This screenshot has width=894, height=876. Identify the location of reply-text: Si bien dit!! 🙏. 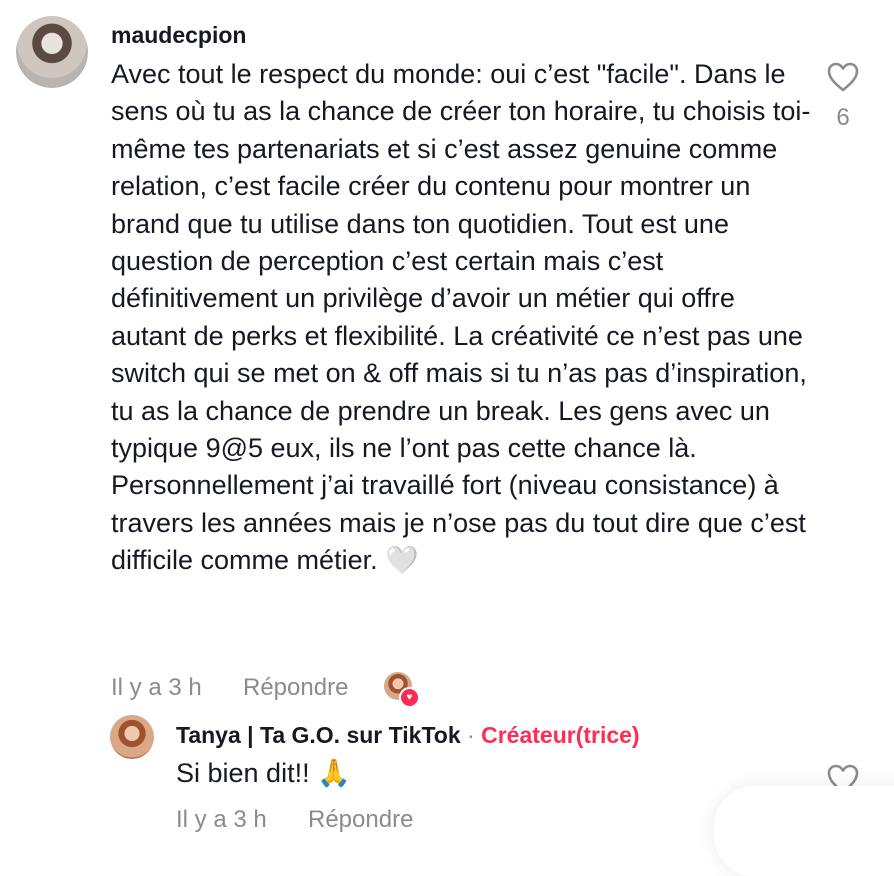
(263, 773).